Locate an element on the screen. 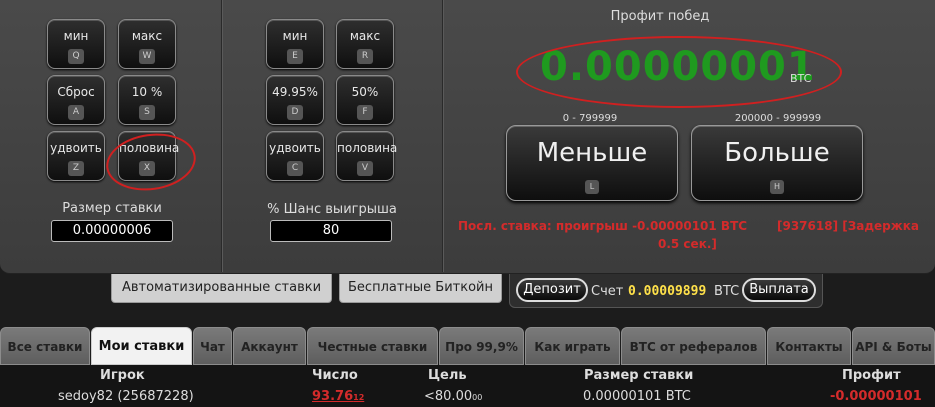  hotkey-badge: Q is located at coordinates (76, 56).